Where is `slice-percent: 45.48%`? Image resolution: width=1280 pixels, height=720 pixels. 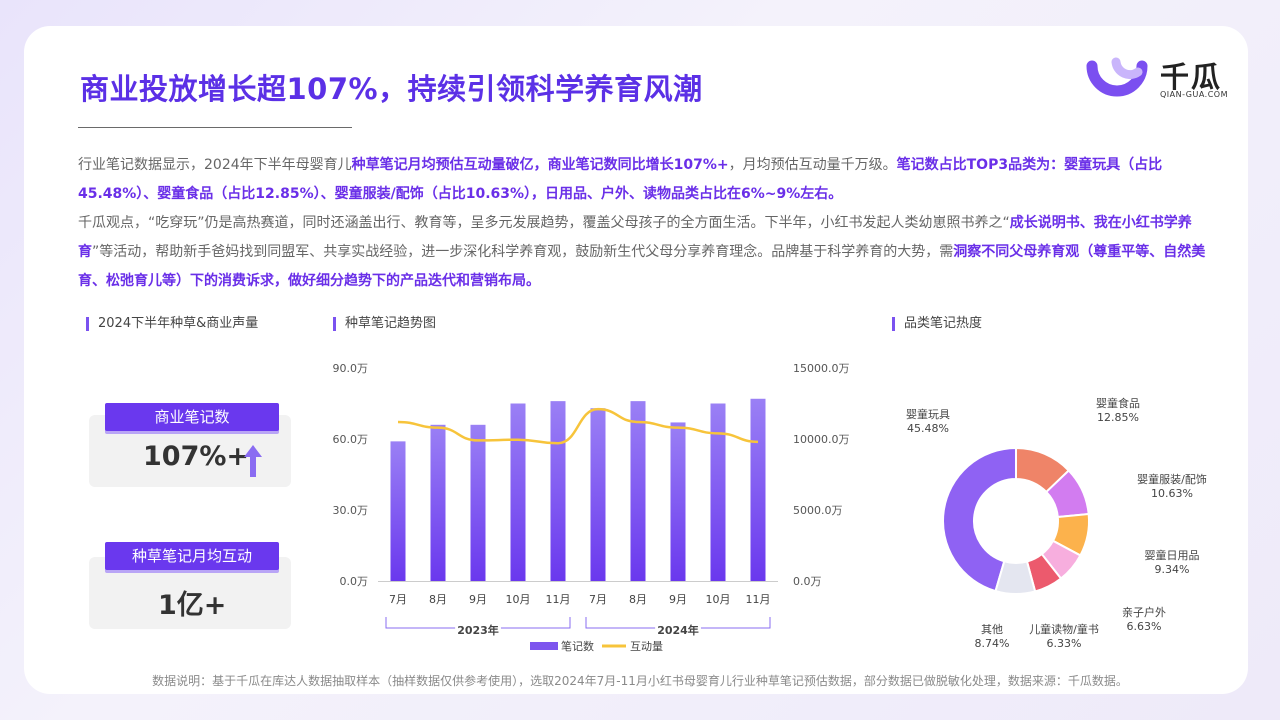
slice-percent: 45.48% is located at coordinates (928, 428).